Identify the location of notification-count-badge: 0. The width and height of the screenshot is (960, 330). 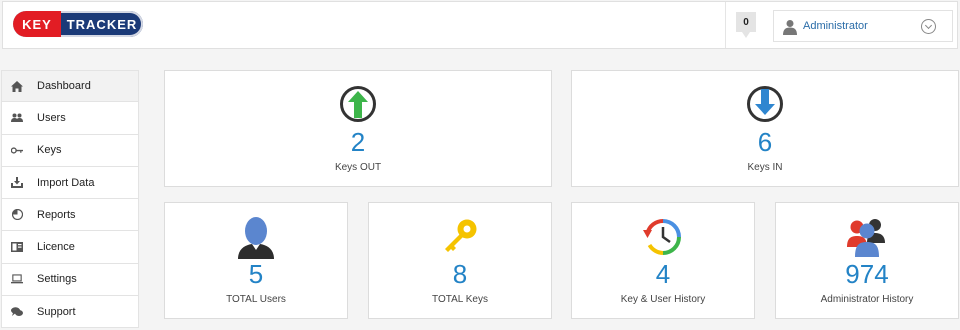
(746, 25).